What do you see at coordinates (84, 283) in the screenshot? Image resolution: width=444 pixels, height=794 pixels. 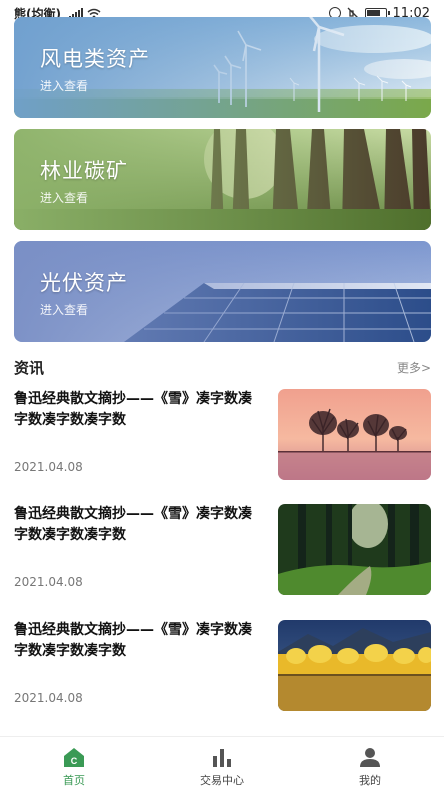 I see `banner-title: 光伏资产` at bounding box center [84, 283].